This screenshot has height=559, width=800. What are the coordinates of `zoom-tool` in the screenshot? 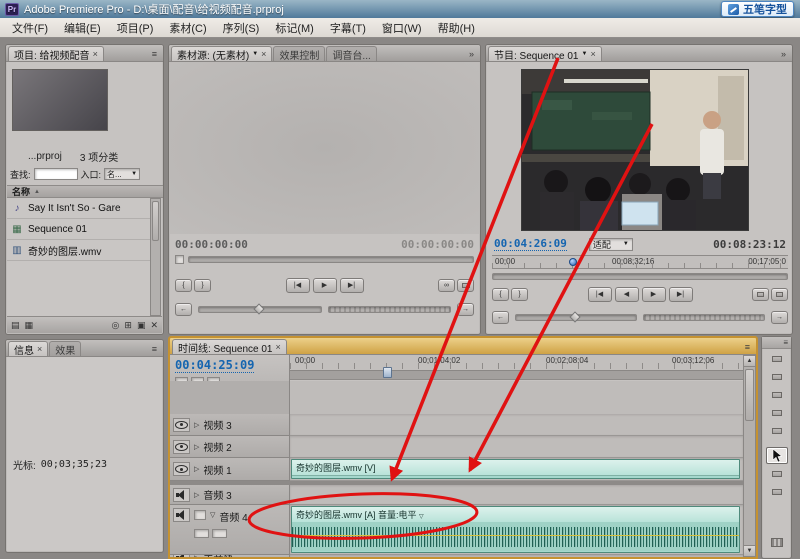 It's located at (777, 542).